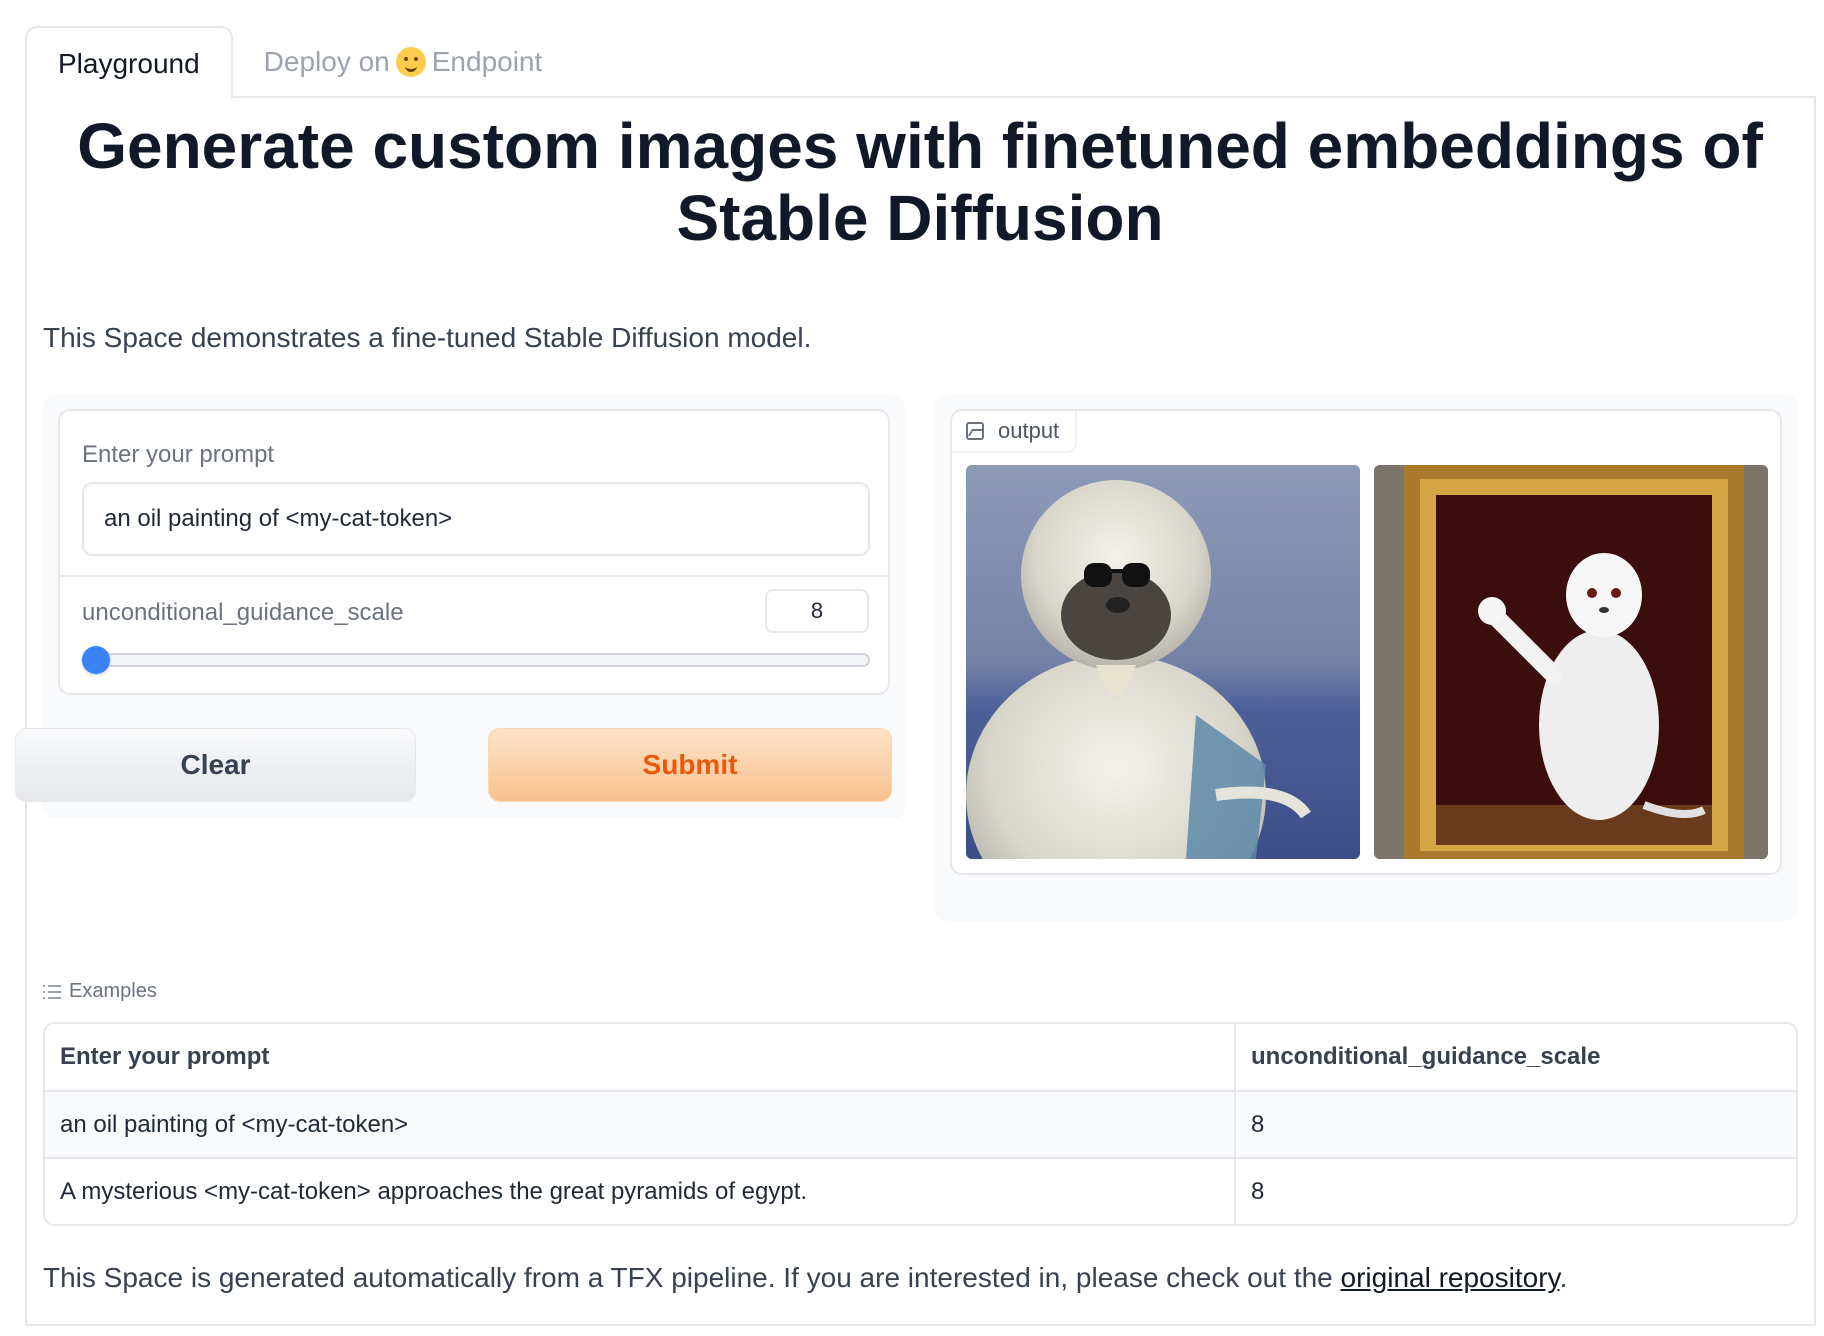 Image resolution: width=1824 pixels, height=1336 pixels. Describe the element at coordinates (487, 61) in the screenshot. I see `tab-deploy-suffix: Endpoint` at that location.